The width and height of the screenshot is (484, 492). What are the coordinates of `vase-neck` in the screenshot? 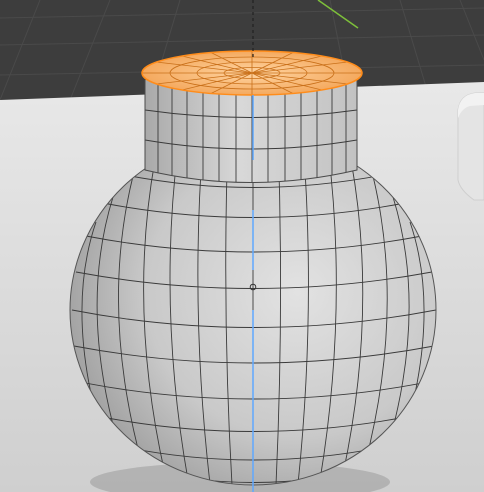 It's located at (251, 136).